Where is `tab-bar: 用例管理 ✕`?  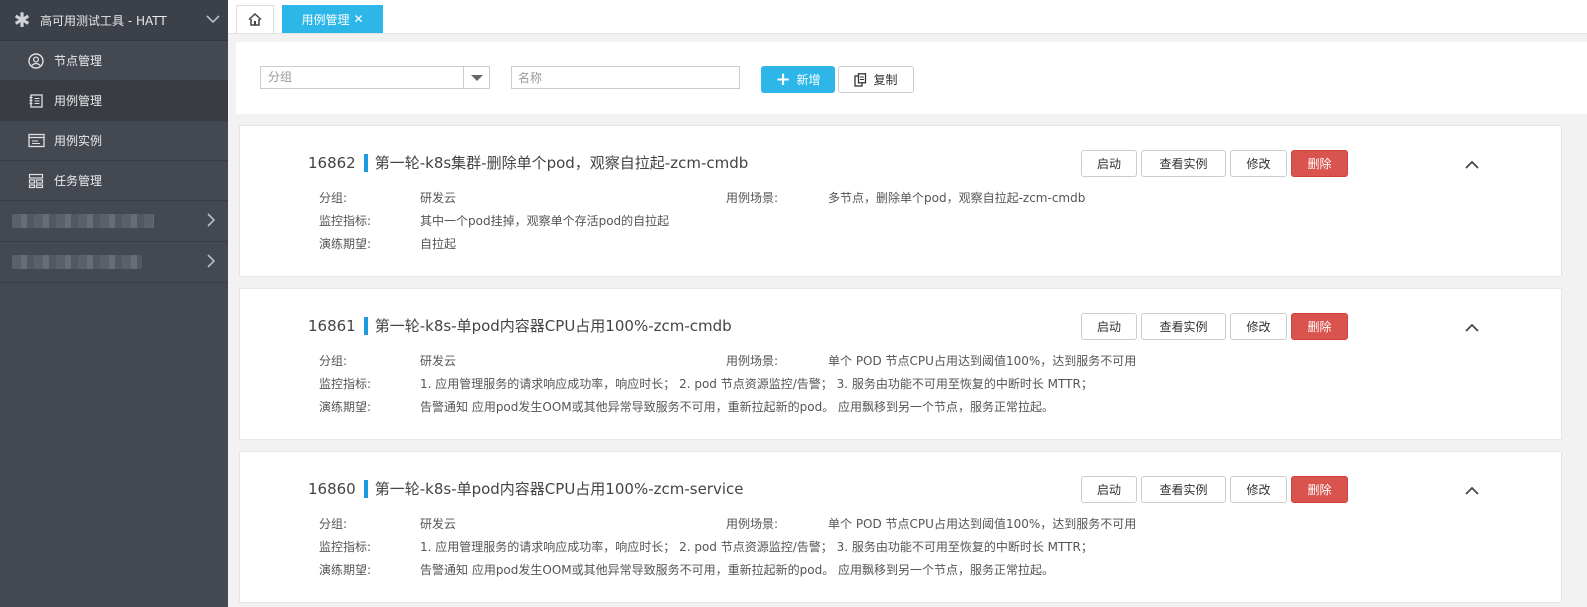
tab-bar: 用例管理 ✕ is located at coordinates (907, 17).